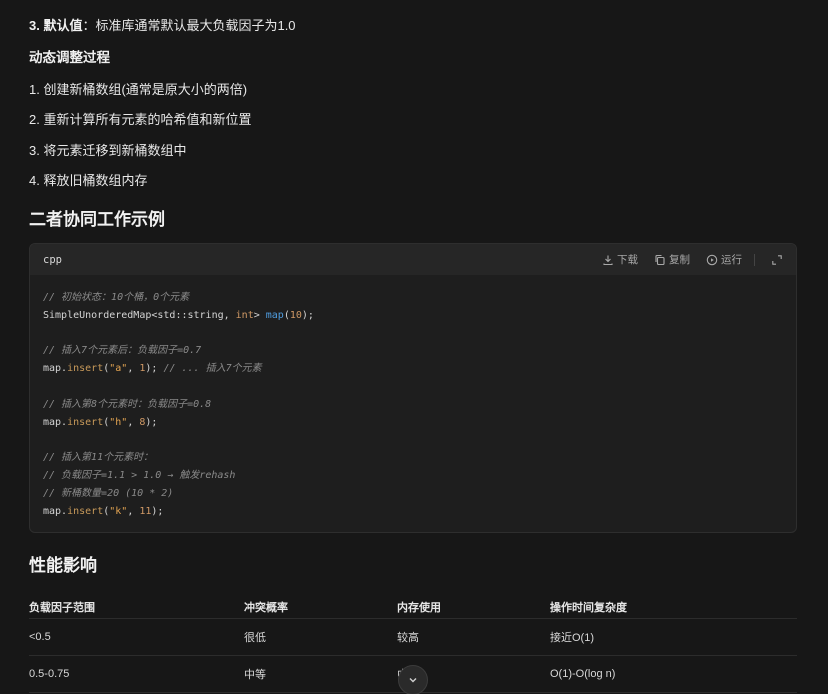 The width and height of the screenshot is (828, 694). I want to click on copy-button: 复制, so click(672, 259).